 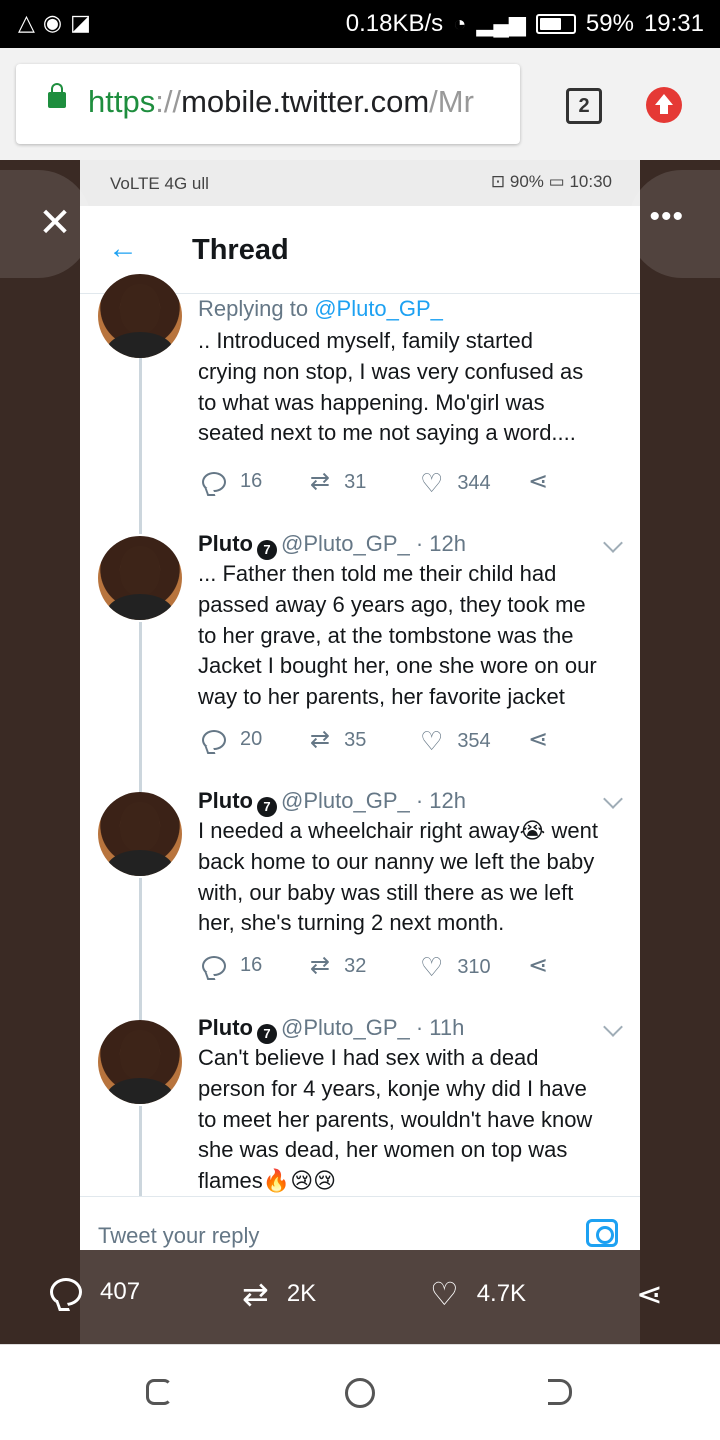 What do you see at coordinates (159, 1392) in the screenshot?
I see `recent-apps-icon` at bounding box center [159, 1392].